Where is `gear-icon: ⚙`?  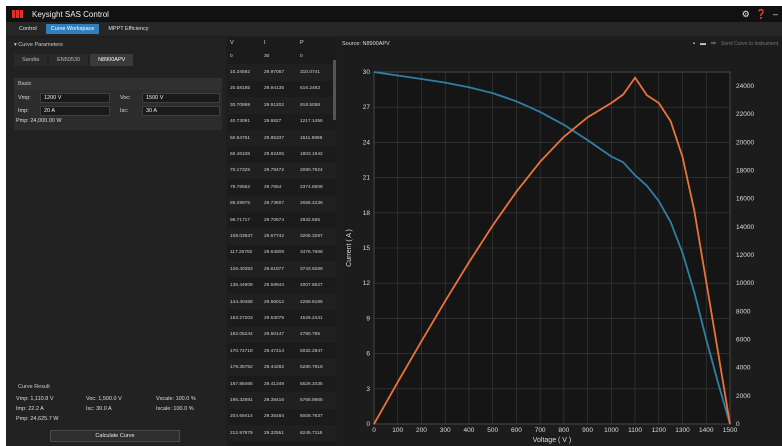
gear-icon: ⚙ is located at coordinates (746, 14).